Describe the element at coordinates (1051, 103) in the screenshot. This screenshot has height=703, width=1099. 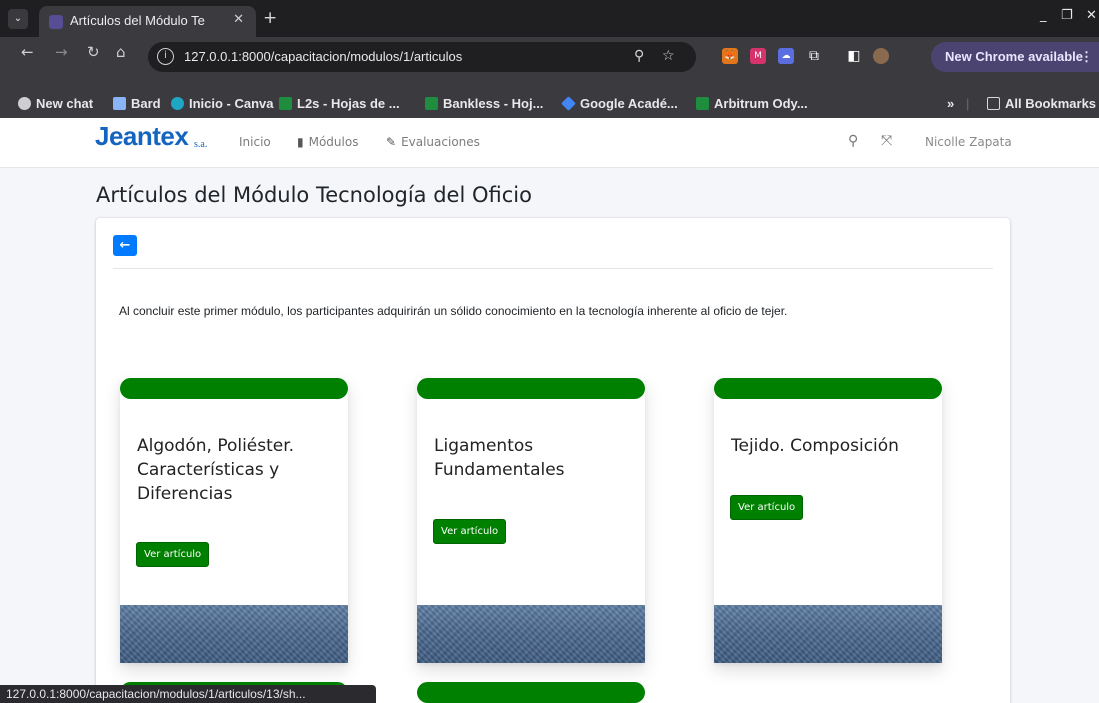
I see `all-bookmarks-label: All Bookmarks` at that location.